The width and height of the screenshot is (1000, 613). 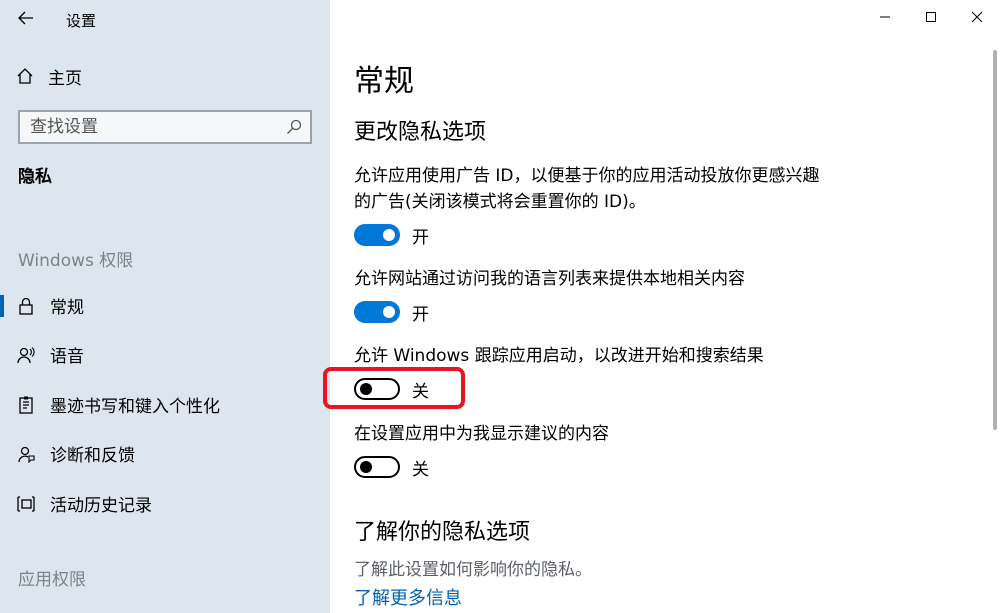 I want to click on learn-privacy-title: 了解你的隐私选项, so click(x=442, y=532).